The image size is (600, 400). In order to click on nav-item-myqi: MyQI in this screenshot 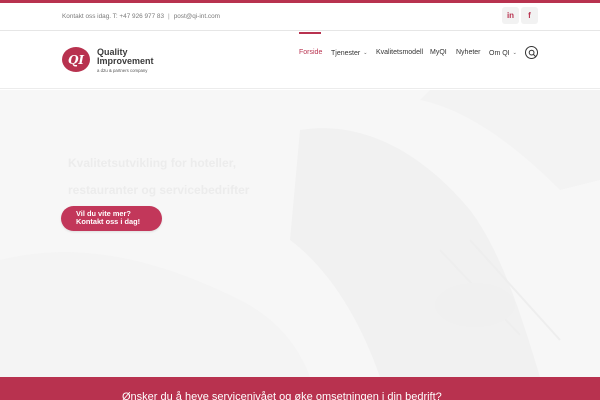, I will do `click(438, 53)`.